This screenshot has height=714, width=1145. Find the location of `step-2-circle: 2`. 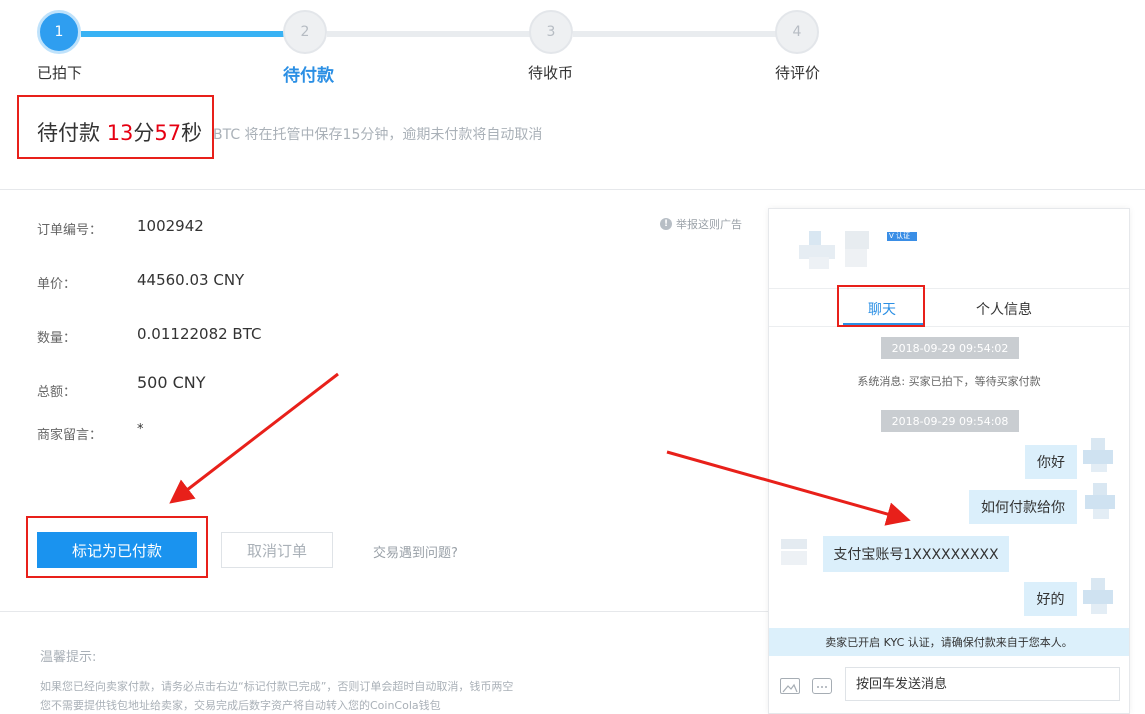

step-2-circle: 2 is located at coordinates (305, 32).